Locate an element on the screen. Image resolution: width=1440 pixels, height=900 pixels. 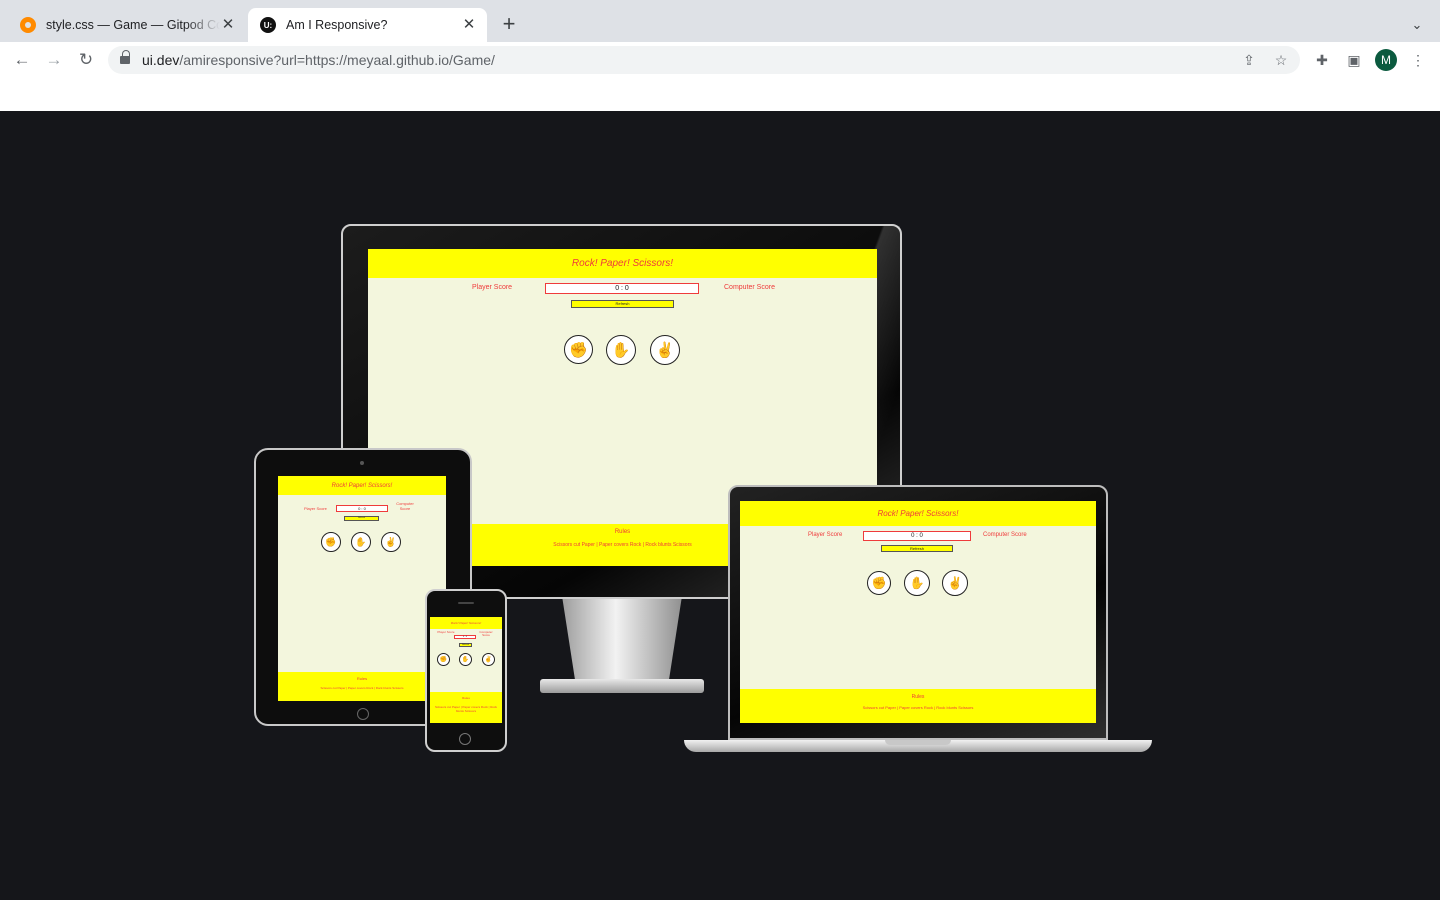
gitpod-icon is located at coordinates (28, 25).